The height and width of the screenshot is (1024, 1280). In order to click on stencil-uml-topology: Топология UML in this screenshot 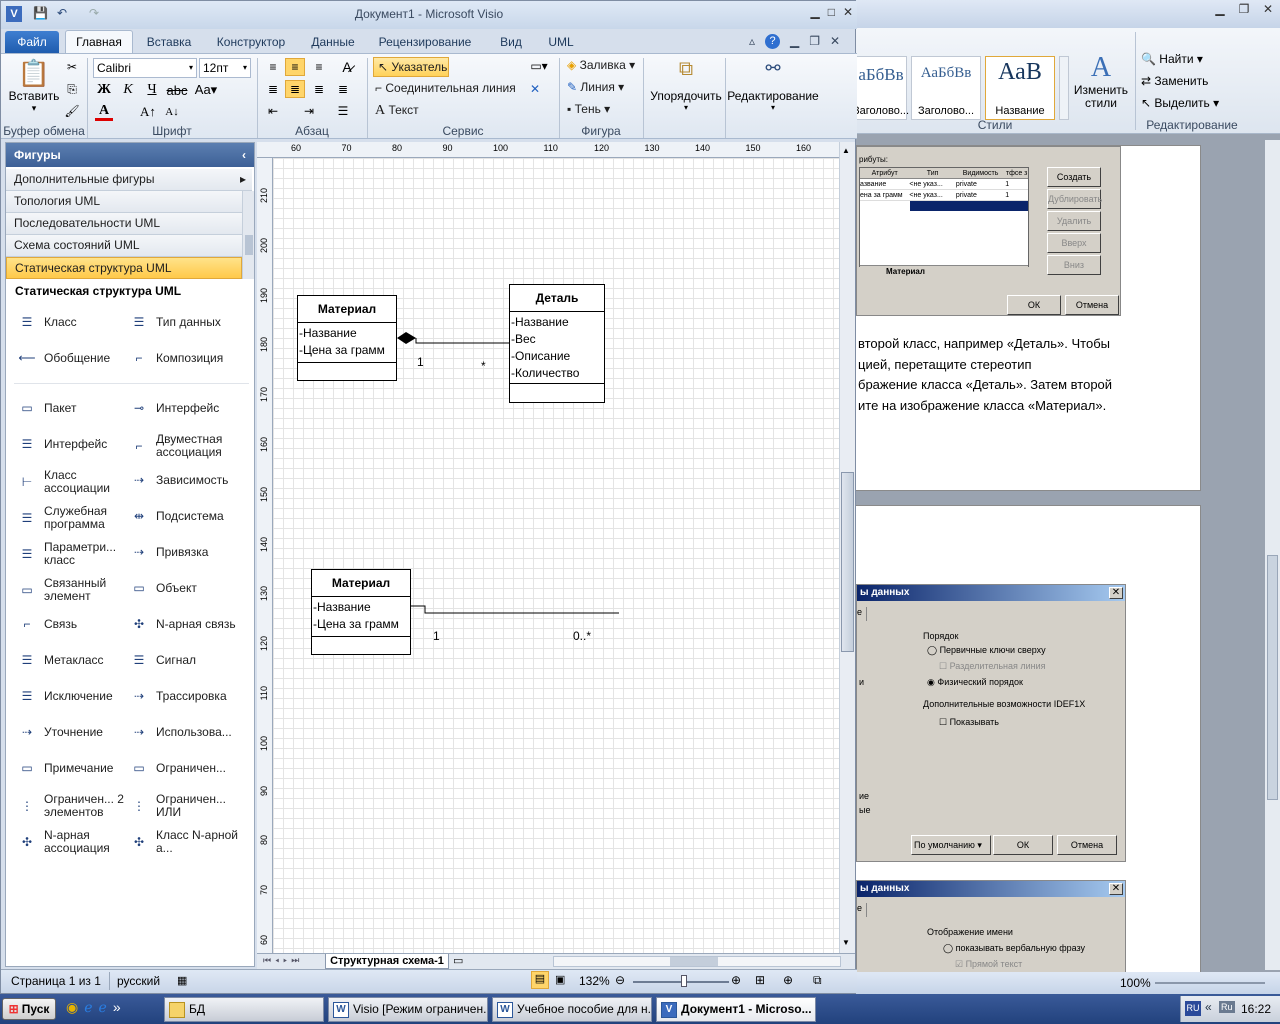, I will do `click(124, 202)`.